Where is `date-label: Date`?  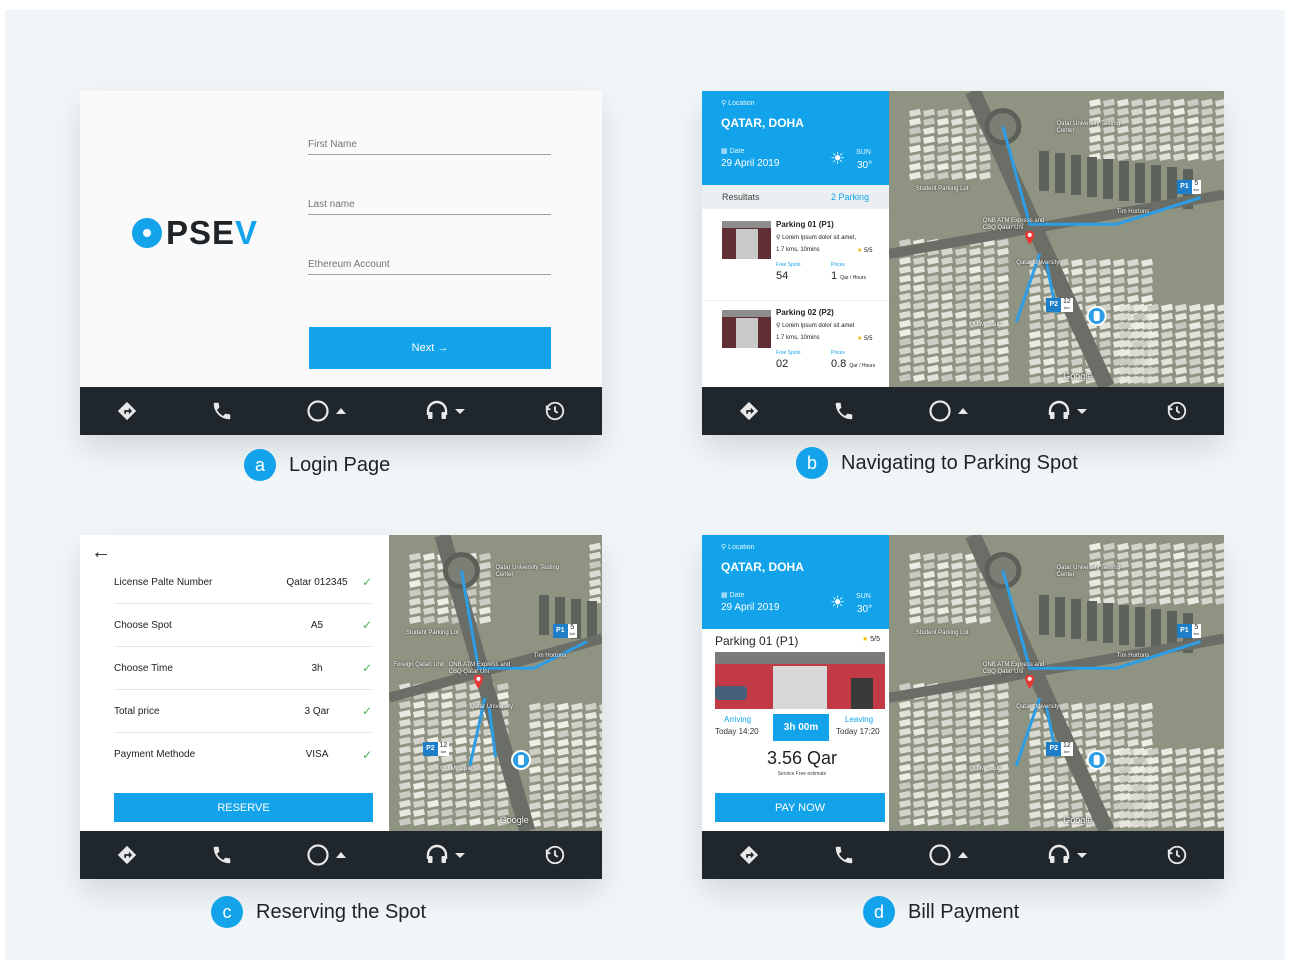
date-label: Date is located at coordinates (737, 151).